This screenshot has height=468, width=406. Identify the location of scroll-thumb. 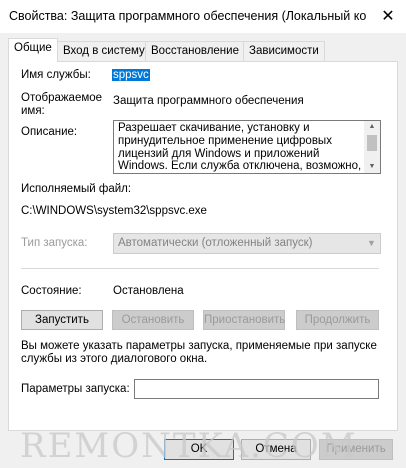
(372, 143).